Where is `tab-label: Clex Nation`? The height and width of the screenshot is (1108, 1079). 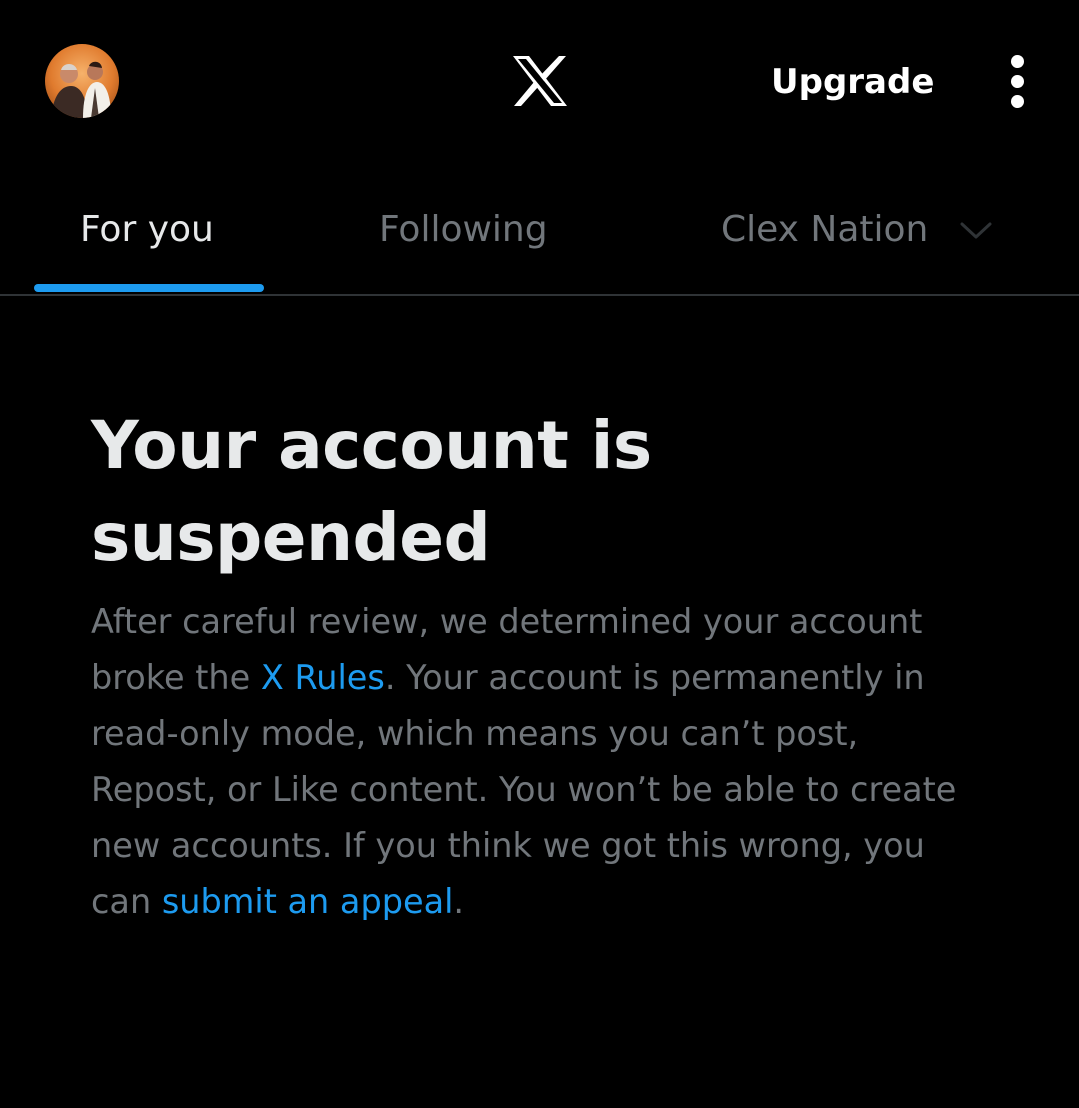 tab-label: Clex Nation is located at coordinates (825, 229).